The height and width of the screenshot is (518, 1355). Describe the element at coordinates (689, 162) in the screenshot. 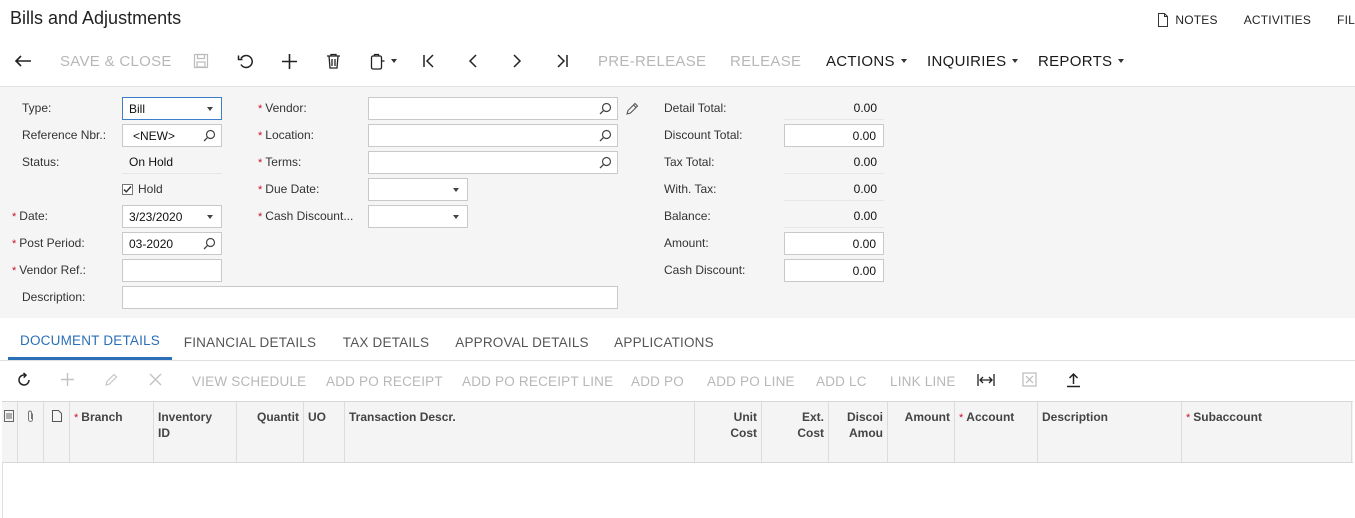

I see `tax-total-label: Tax Total:` at that location.